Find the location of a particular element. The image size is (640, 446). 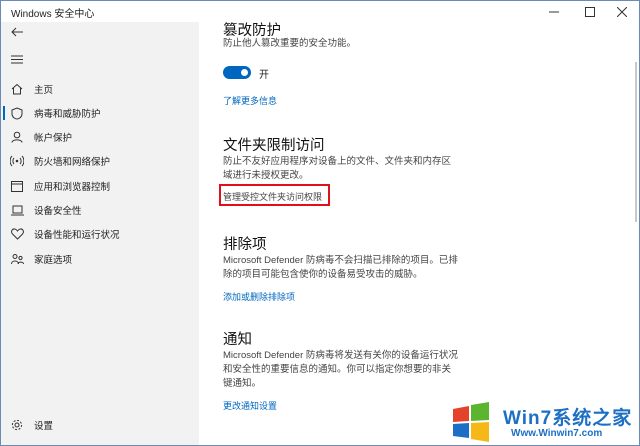

family-icon is located at coordinates (17, 259).